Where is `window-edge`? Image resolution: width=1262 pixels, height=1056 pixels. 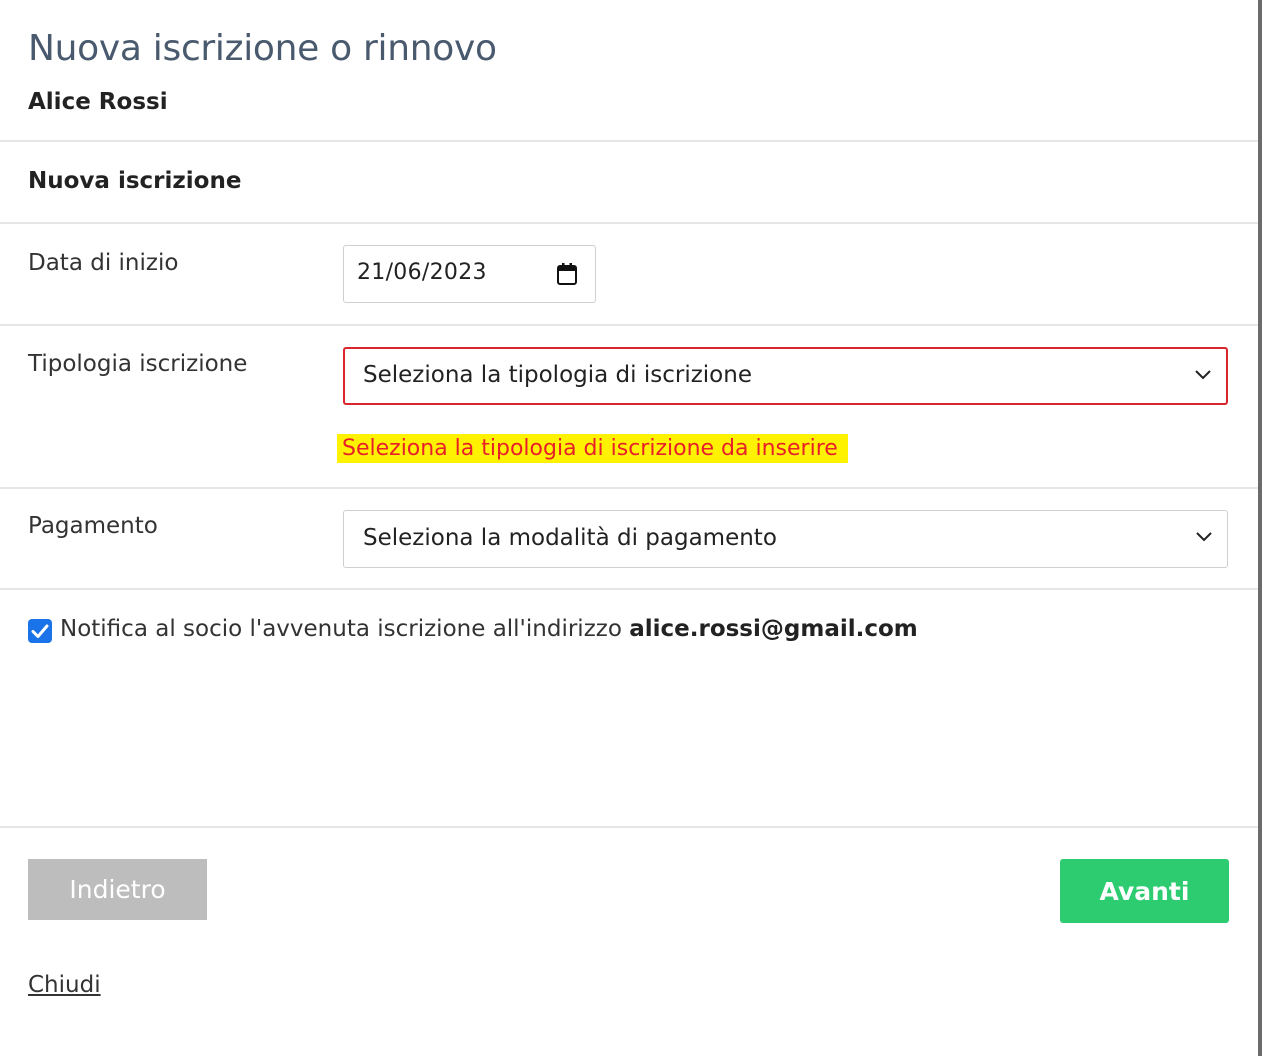 window-edge is located at coordinates (1260, 528).